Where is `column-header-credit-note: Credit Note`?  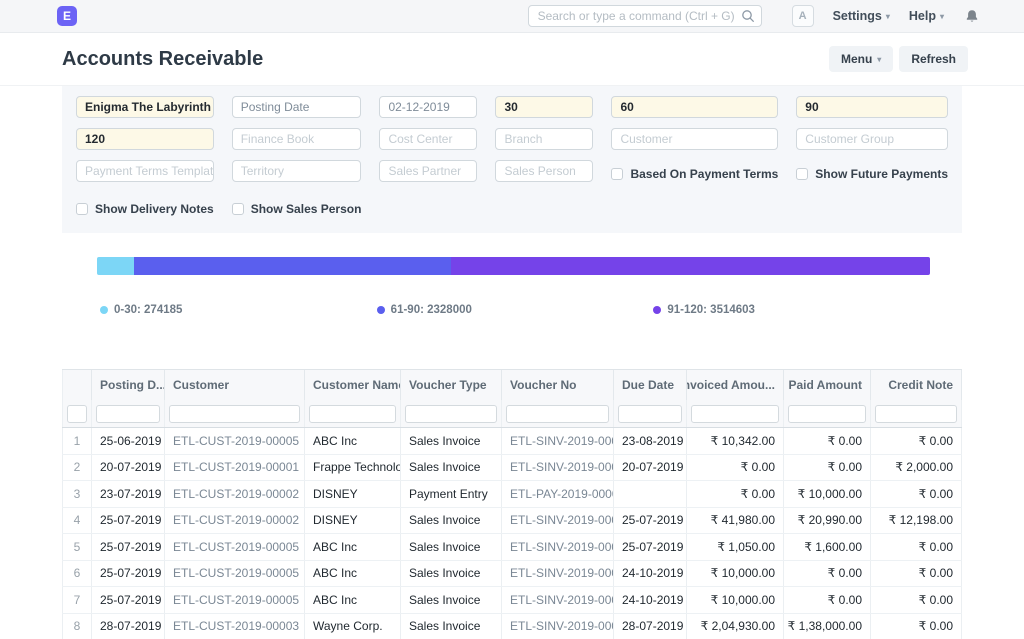 column-header-credit-note: Credit Note is located at coordinates (916, 385).